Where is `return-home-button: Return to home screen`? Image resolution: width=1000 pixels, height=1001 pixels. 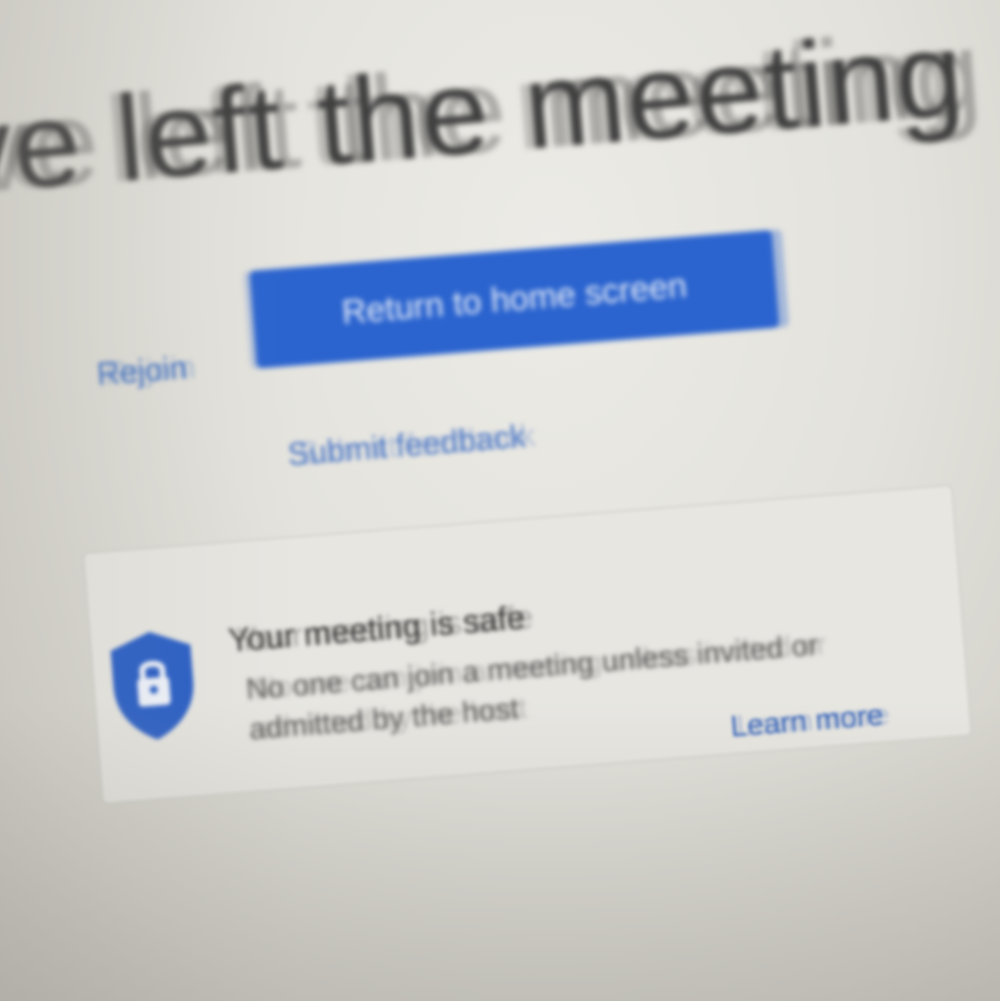 return-home-button: Return to home screen is located at coordinates (514, 299).